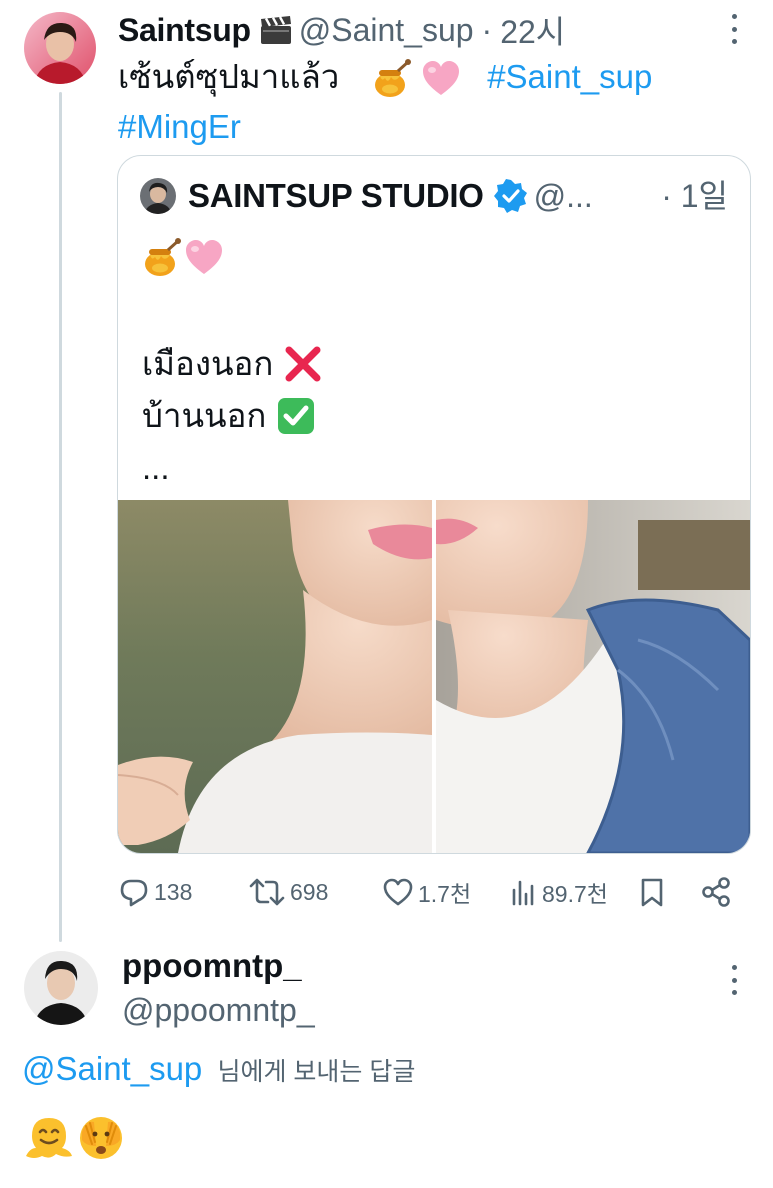 The image size is (773, 1188). I want to click on reply-more-options-icon, so click(734, 980).